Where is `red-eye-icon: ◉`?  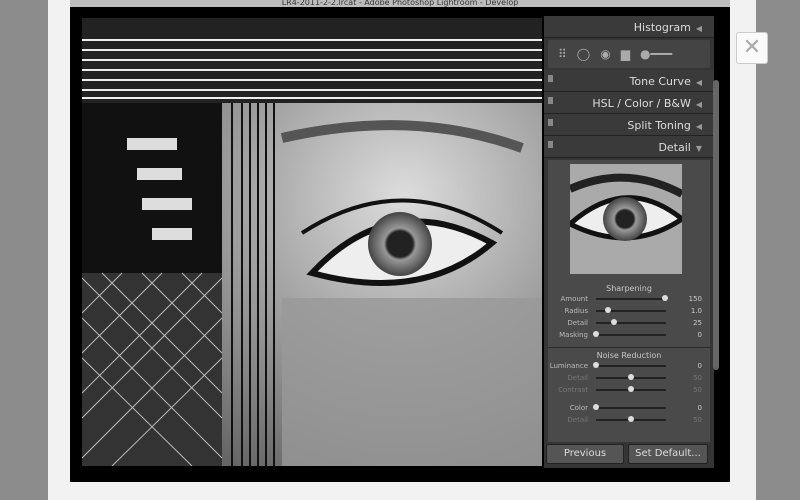 red-eye-icon: ◉ is located at coordinates (605, 54).